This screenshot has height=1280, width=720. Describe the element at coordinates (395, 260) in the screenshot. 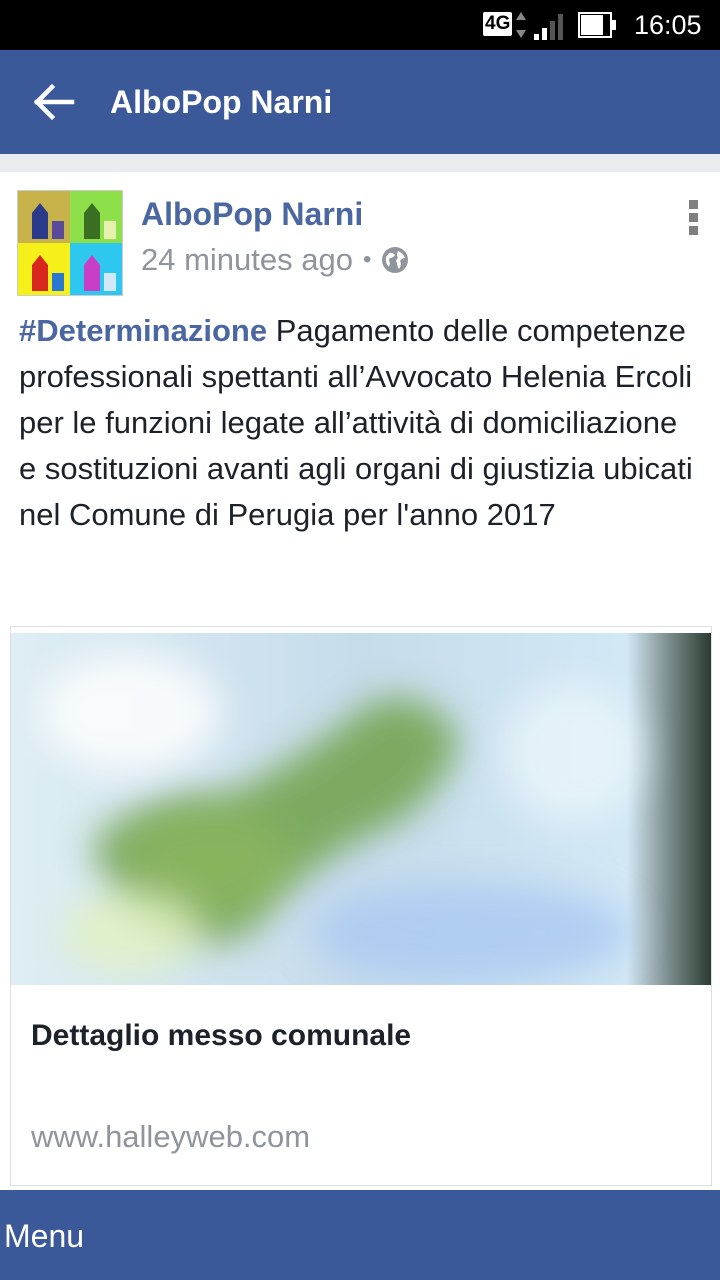

I see `globe-icon` at that location.